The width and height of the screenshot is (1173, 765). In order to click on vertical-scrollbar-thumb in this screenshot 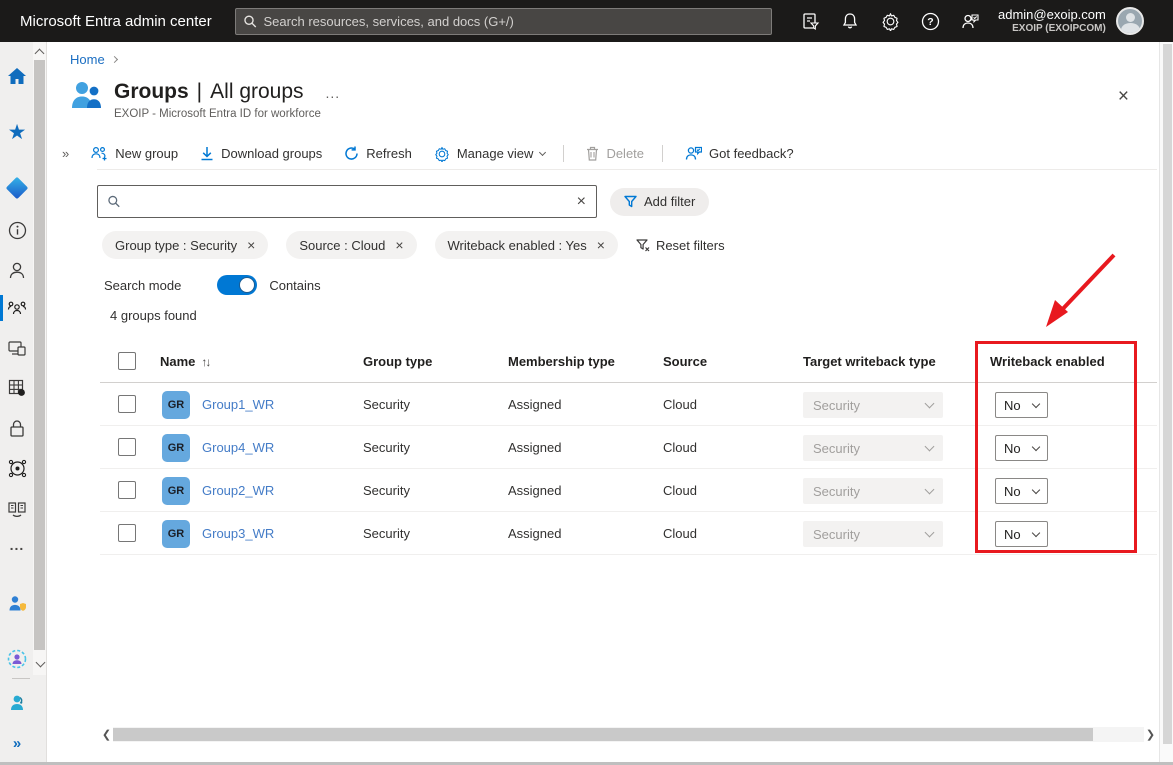, I will do `click(1167, 394)`.